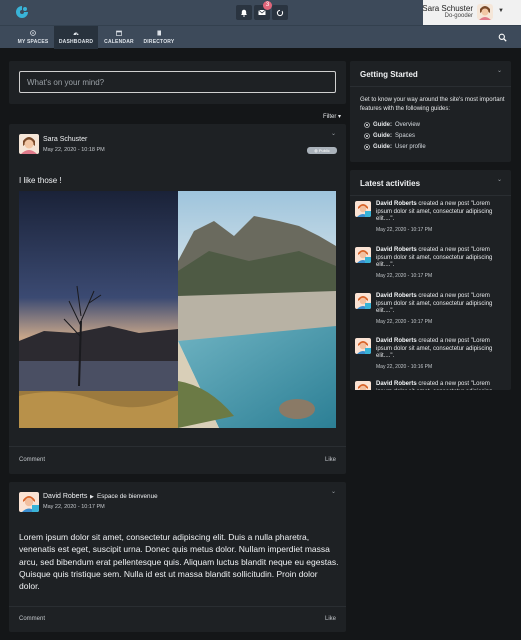 The width and height of the screenshot is (521, 640). What do you see at coordinates (119, 33) in the screenshot?
I see `calendar-icon` at bounding box center [119, 33].